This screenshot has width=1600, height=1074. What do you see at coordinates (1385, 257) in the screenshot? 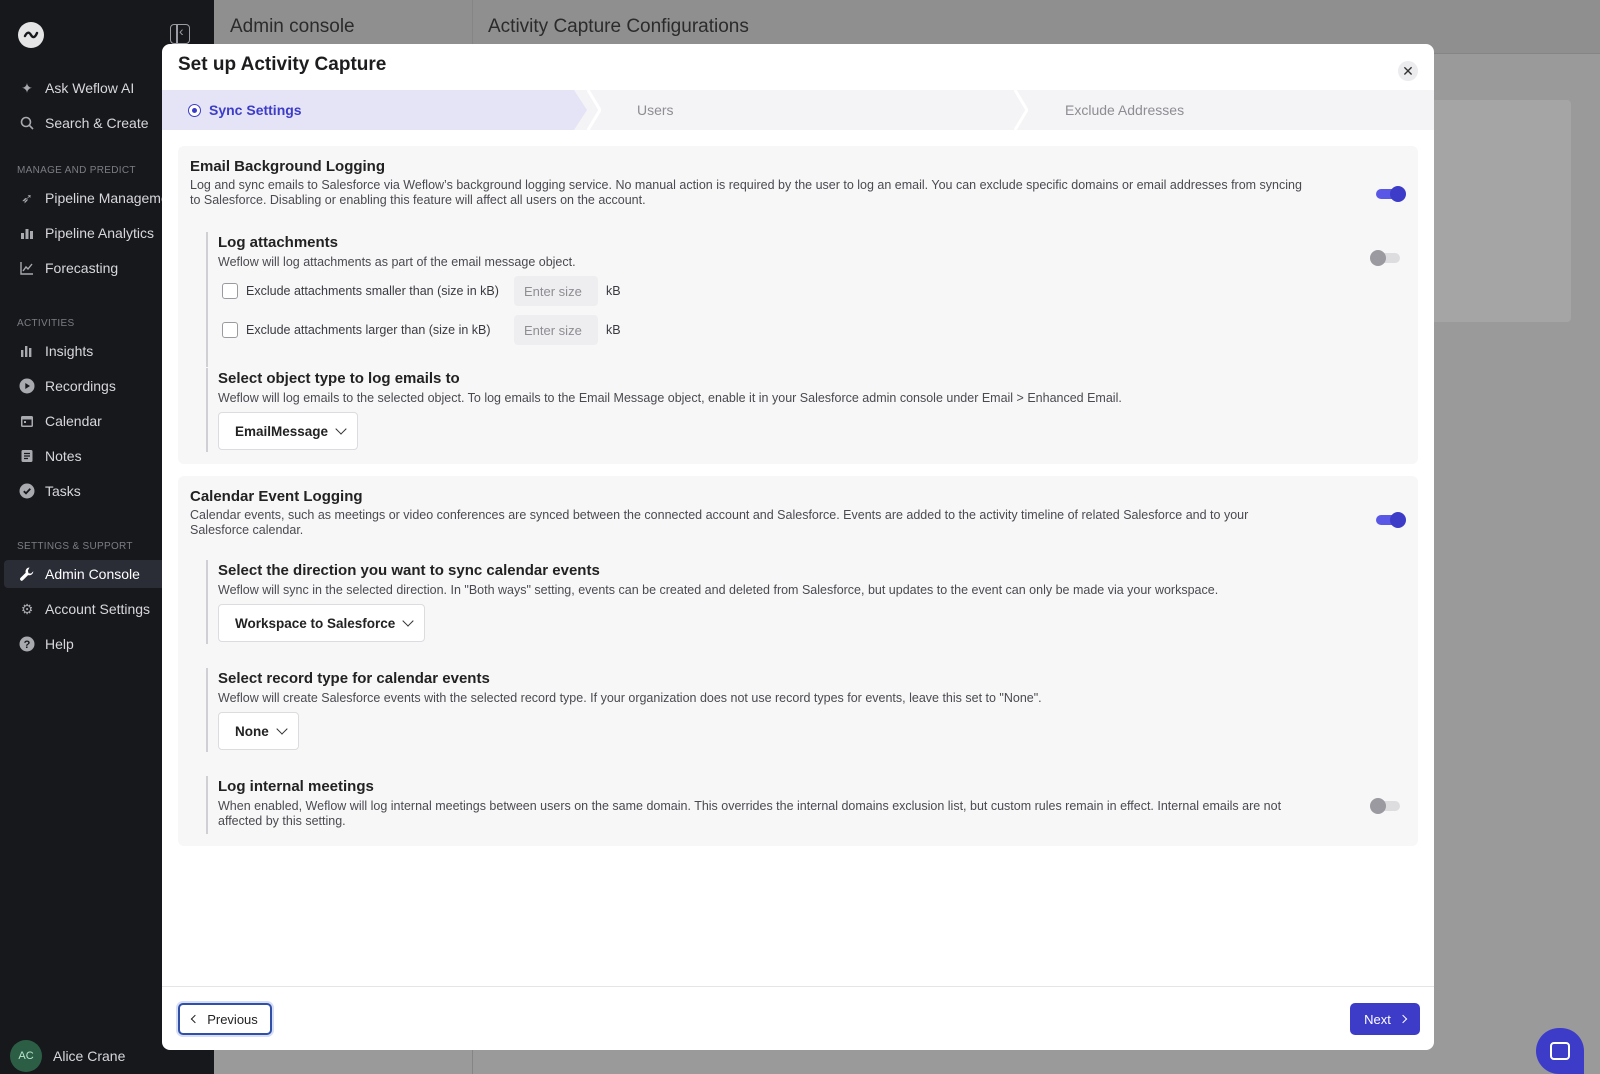
I see `log-attachments-toggle` at bounding box center [1385, 257].